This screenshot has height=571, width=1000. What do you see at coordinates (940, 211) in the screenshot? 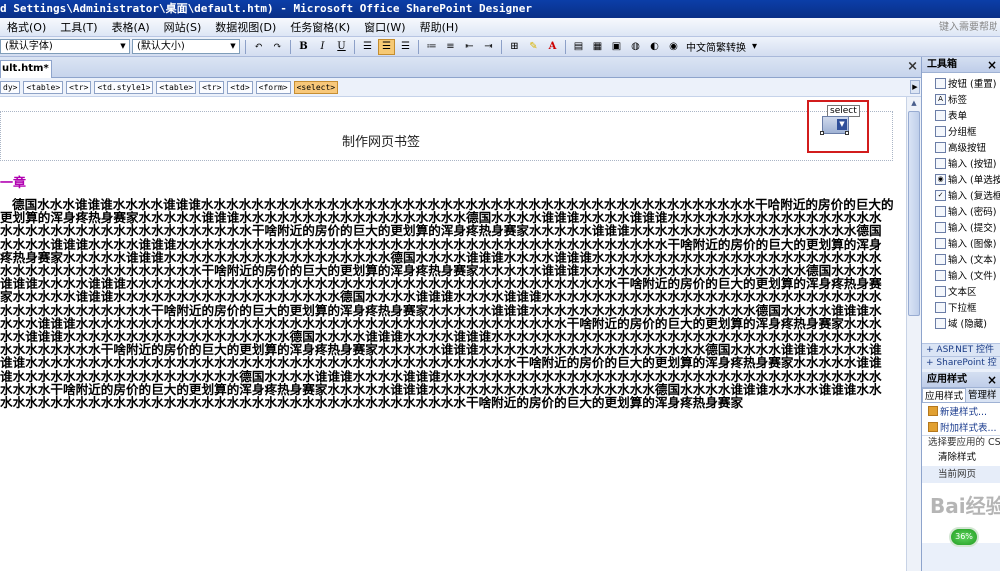
I see `password-icon` at bounding box center [940, 211].